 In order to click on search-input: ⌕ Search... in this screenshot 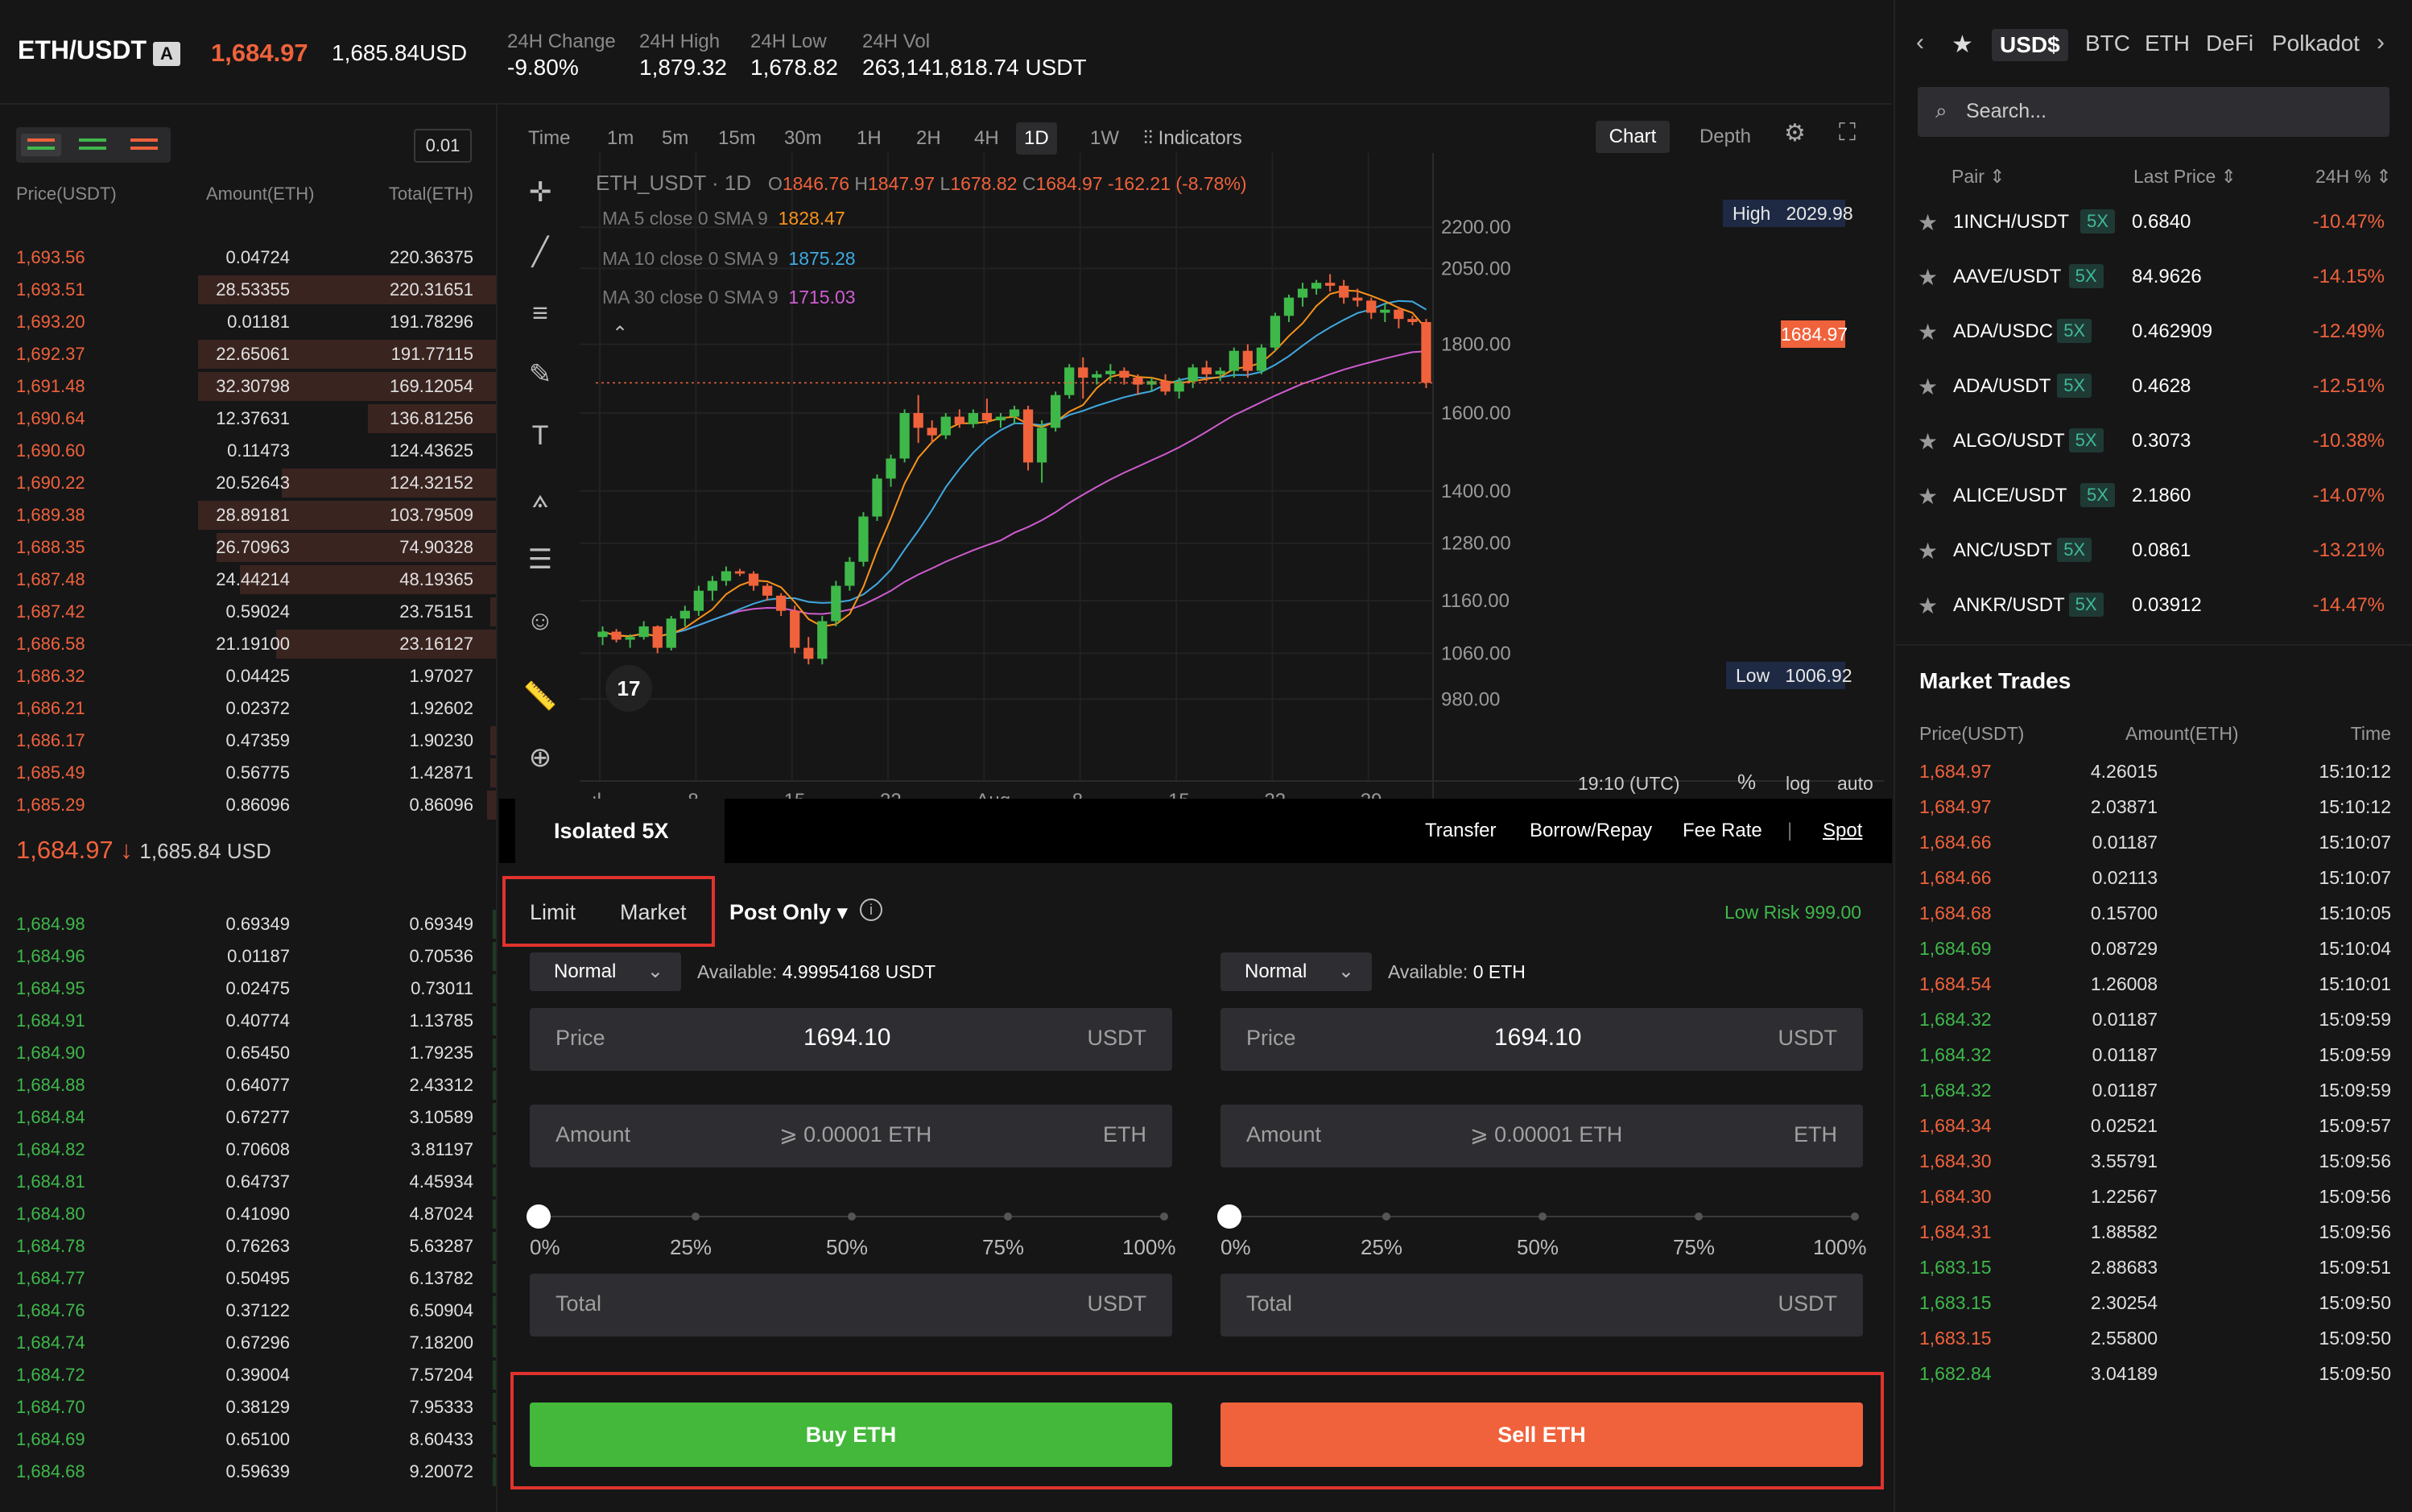, I will do `click(2153, 112)`.